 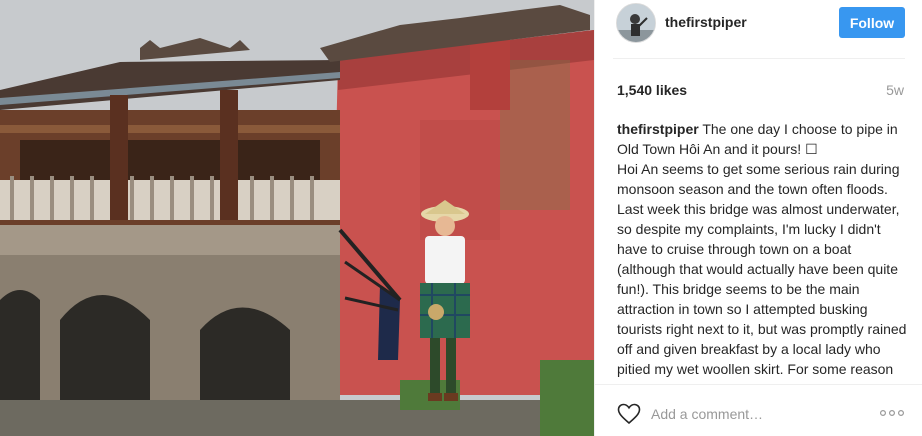 I want to click on footer-divider, so click(x=758, y=384).